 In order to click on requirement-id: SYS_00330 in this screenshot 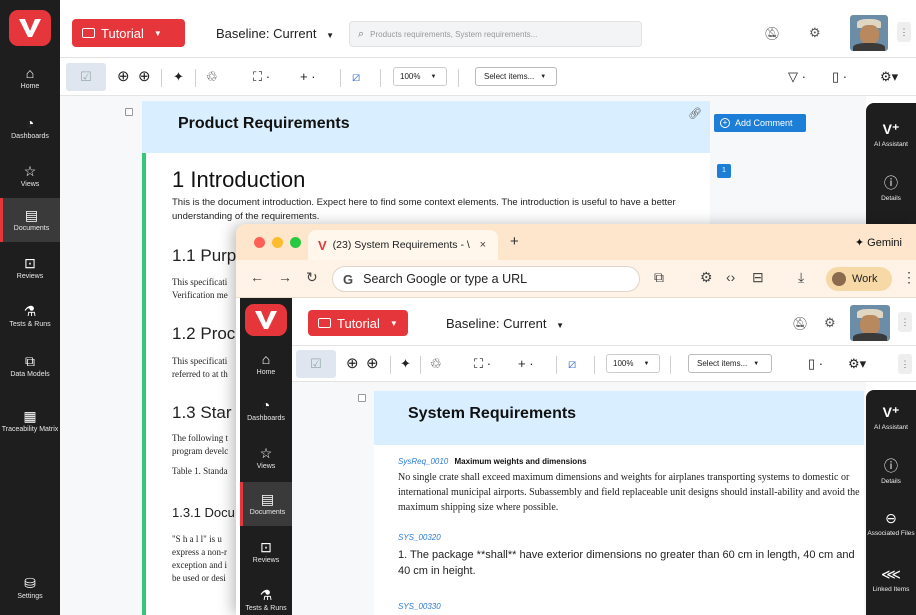, I will do `click(419, 606)`.